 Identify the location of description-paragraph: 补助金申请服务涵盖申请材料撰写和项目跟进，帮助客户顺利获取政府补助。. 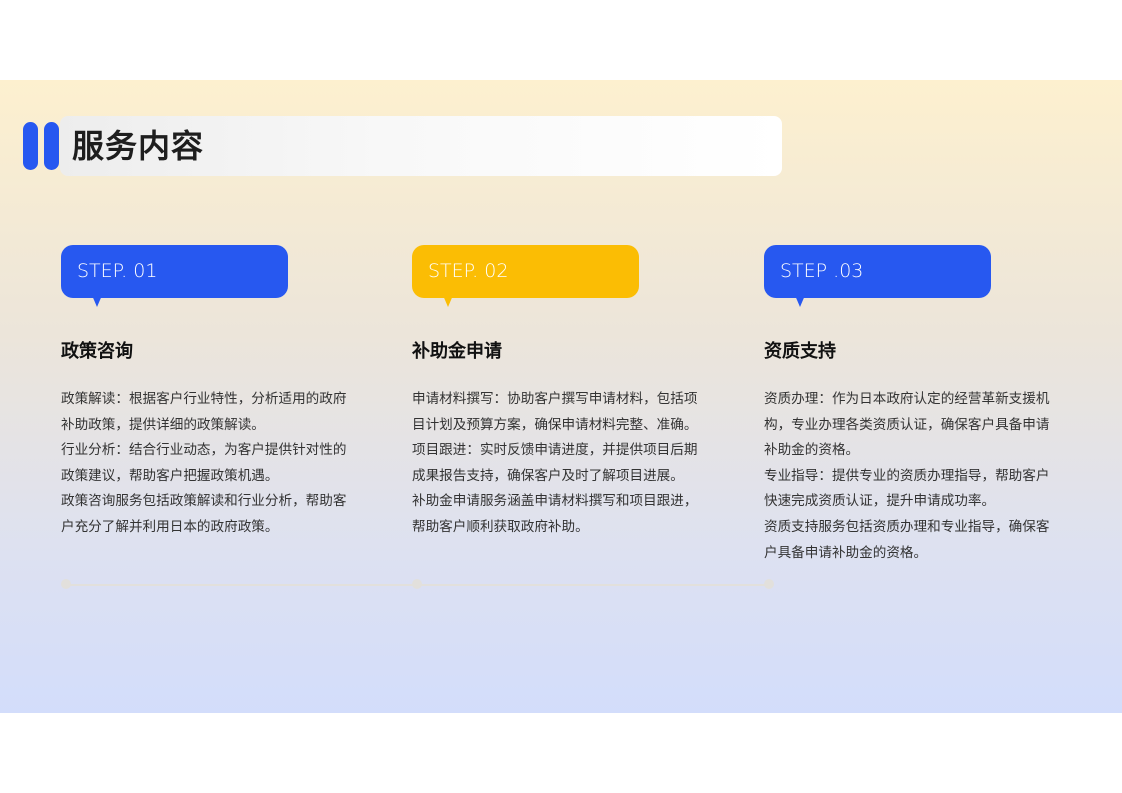
(555, 514).